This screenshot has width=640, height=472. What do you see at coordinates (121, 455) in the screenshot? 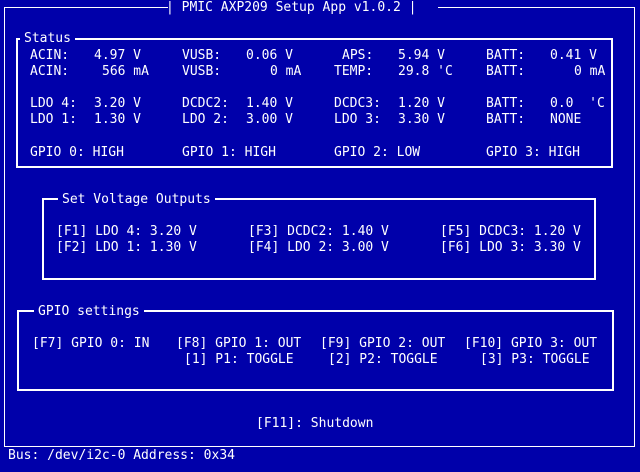
I see `bus-address-status: Bus: /dev/i2c-0 Address: 0x34` at bounding box center [121, 455].